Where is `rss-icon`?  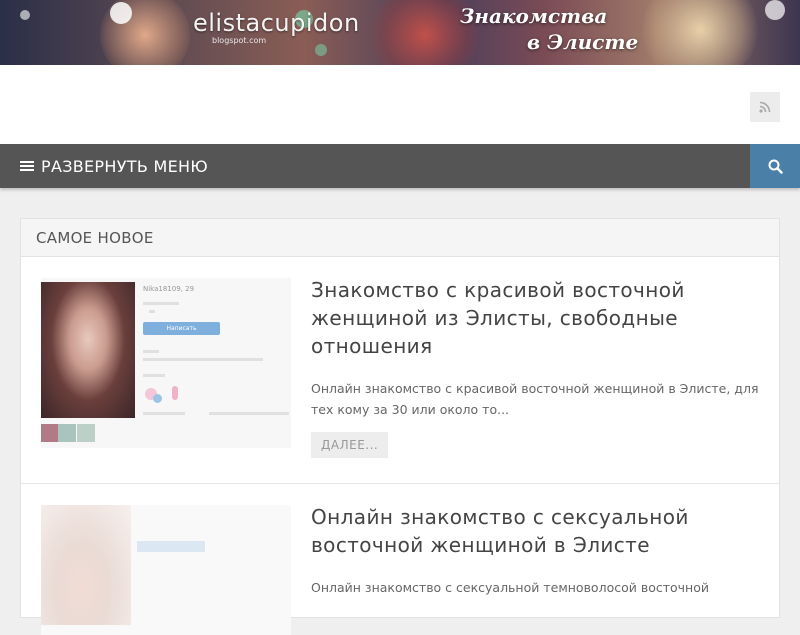
rss-icon is located at coordinates (765, 107).